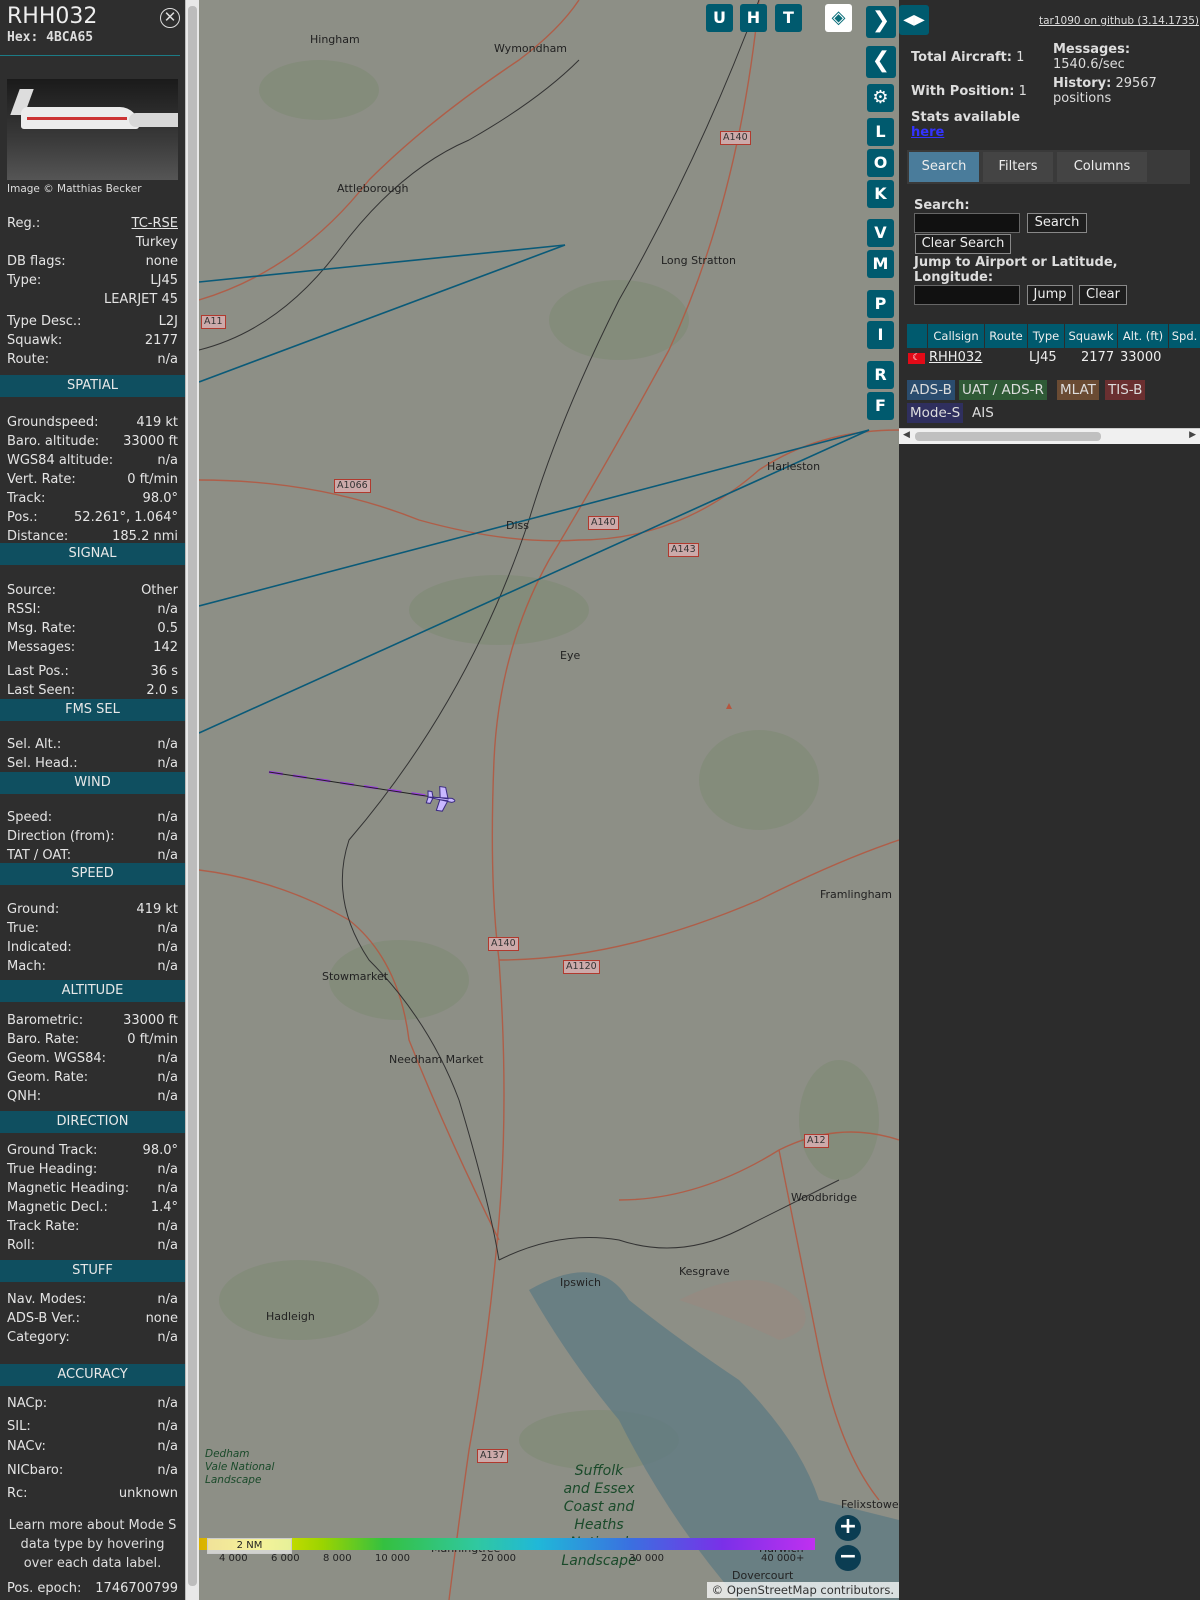 The width and height of the screenshot is (1200, 1600). Describe the element at coordinates (23, 929) in the screenshot. I see `detail-label: True:` at that location.